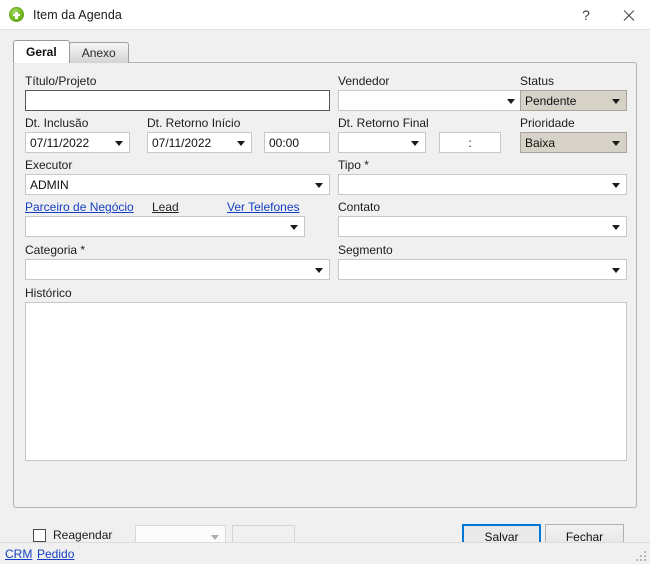 The width and height of the screenshot is (650, 564). I want to click on dt-inclusao-date: 07/11/2022, so click(77, 142).